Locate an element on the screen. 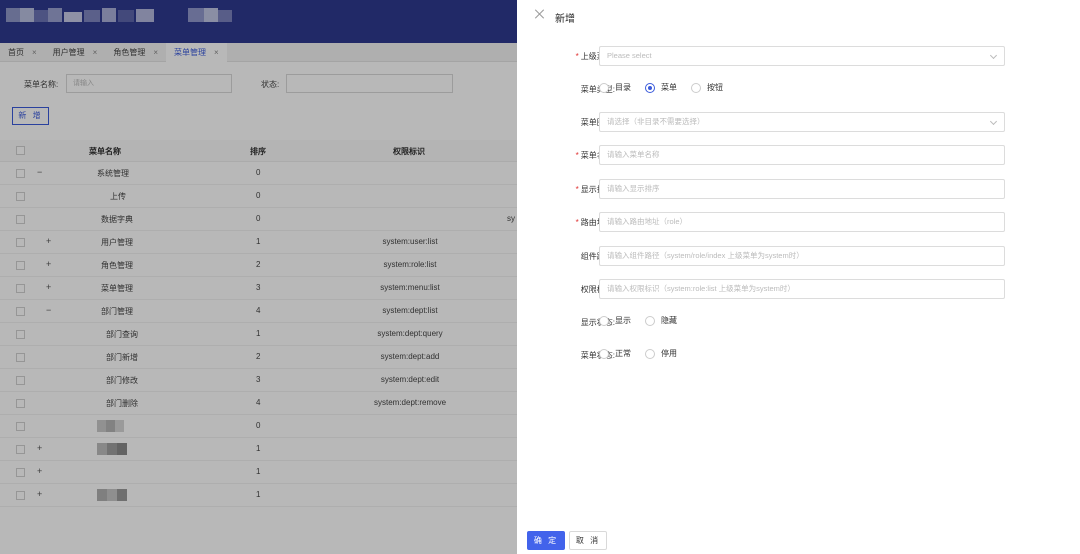  menu-name-row: * 菜单名称: 请输入菜单名称 is located at coordinates (798, 155).